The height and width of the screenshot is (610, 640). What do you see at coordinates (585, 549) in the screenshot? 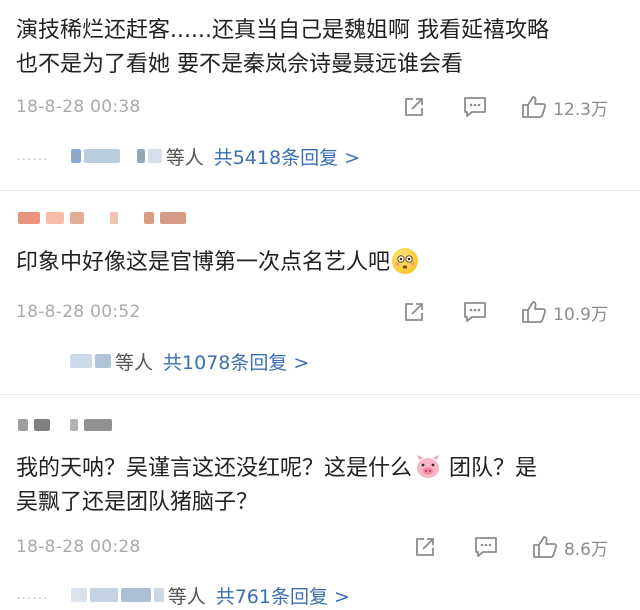
I see `like-count: 8.6万` at bounding box center [585, 549].